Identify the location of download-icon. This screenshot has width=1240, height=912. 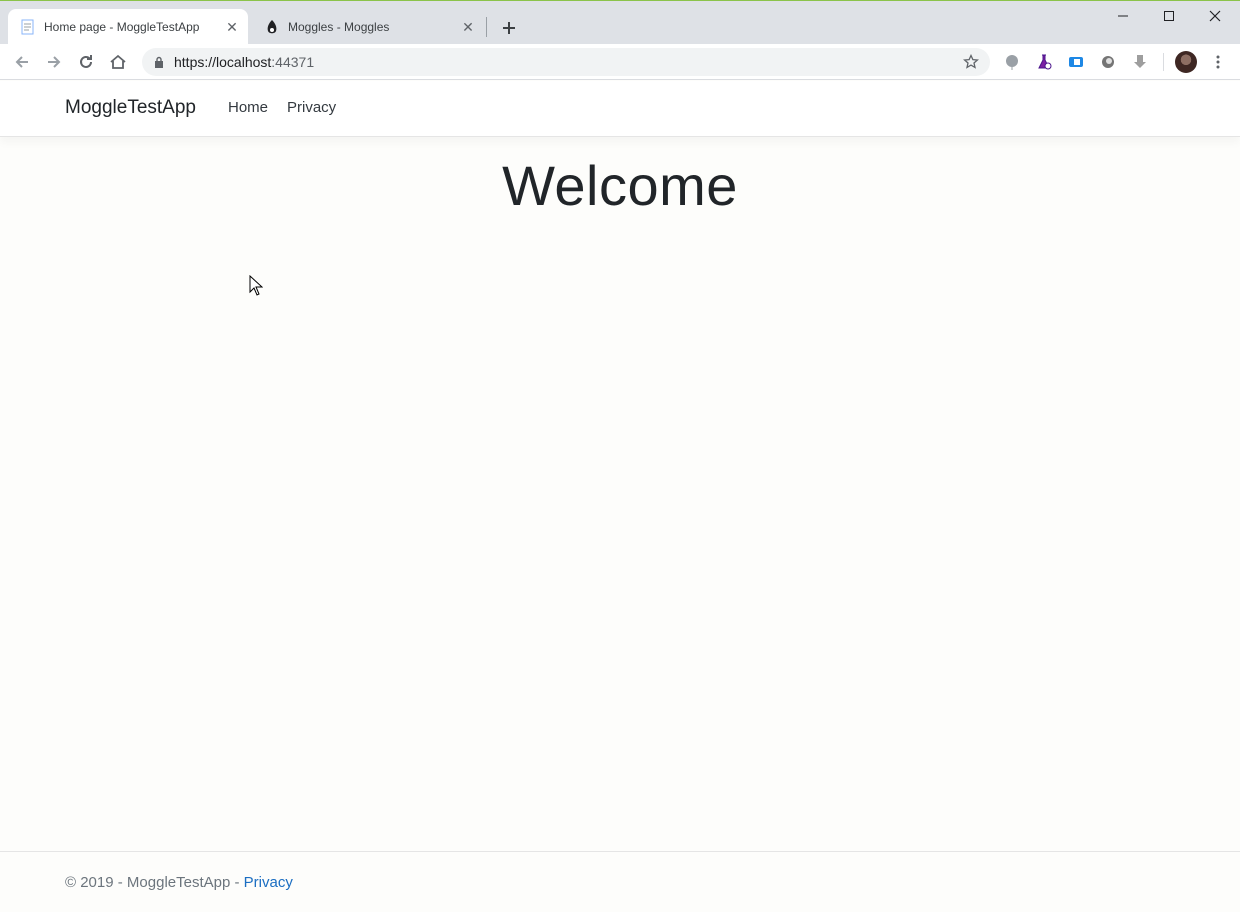
(1140, 62).